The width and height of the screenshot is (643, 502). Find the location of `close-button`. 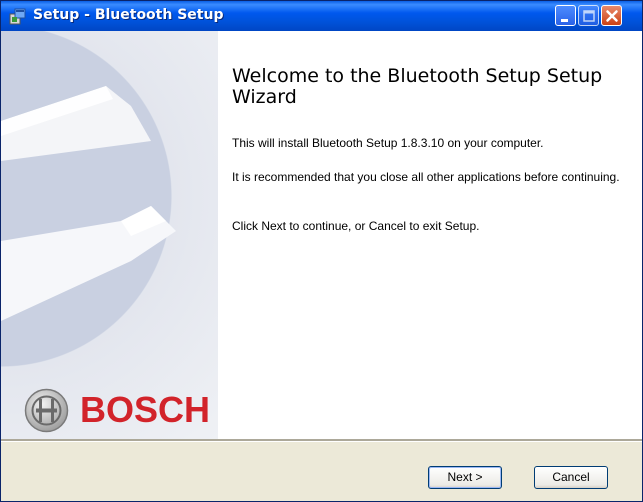

close-button is located at coordinates (611, 15).